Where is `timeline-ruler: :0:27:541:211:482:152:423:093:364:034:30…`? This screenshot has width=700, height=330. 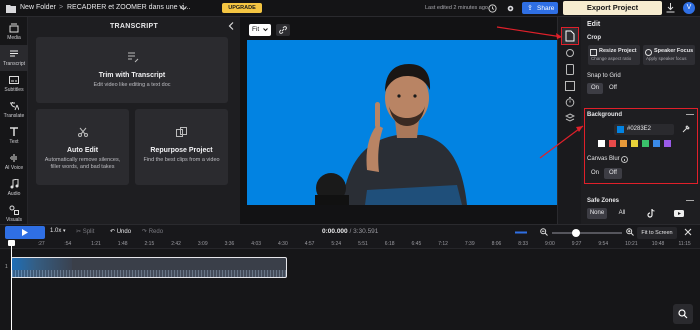 timeline-ruler: :0:27:541:211:482:152:423:093:364:034:30… is located at coordinates (350, 244).